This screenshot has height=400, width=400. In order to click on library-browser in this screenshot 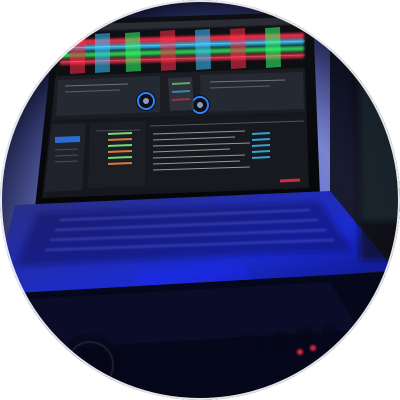, I will do `click(175, 155)`.